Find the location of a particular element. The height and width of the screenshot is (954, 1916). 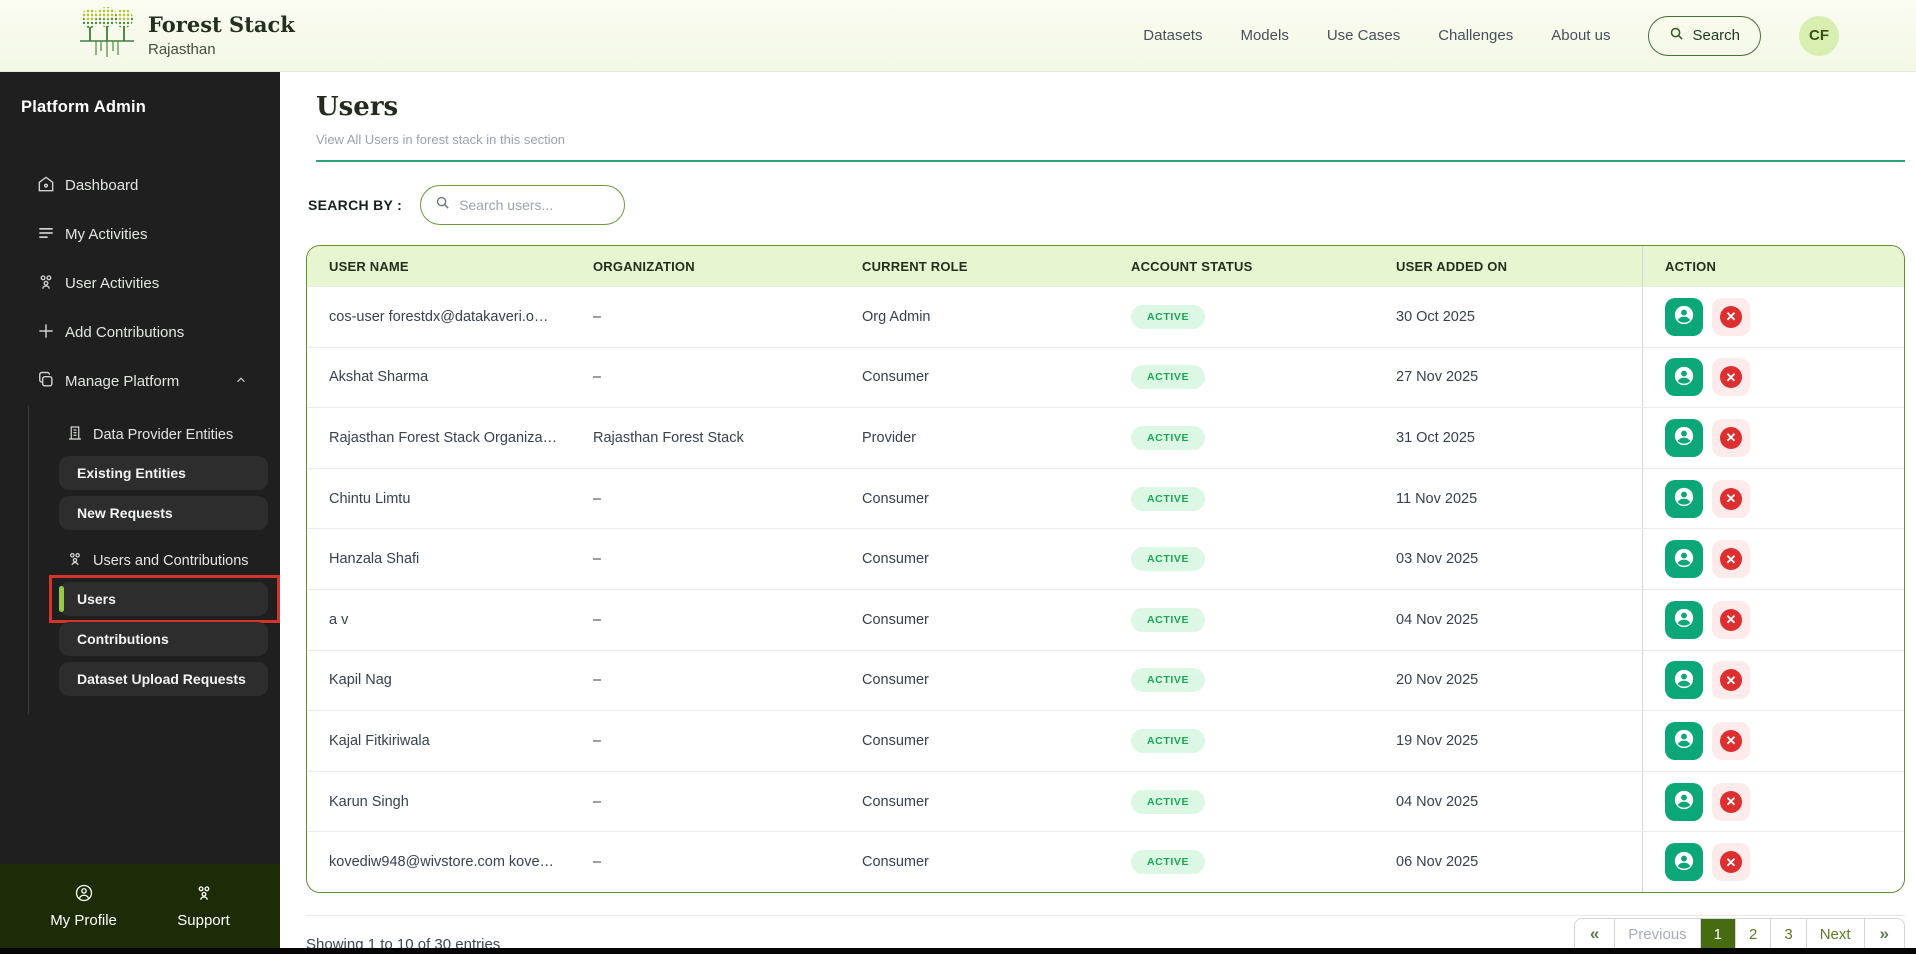

sidebar-item-label: My Activities is located at coordinates (106, 234).